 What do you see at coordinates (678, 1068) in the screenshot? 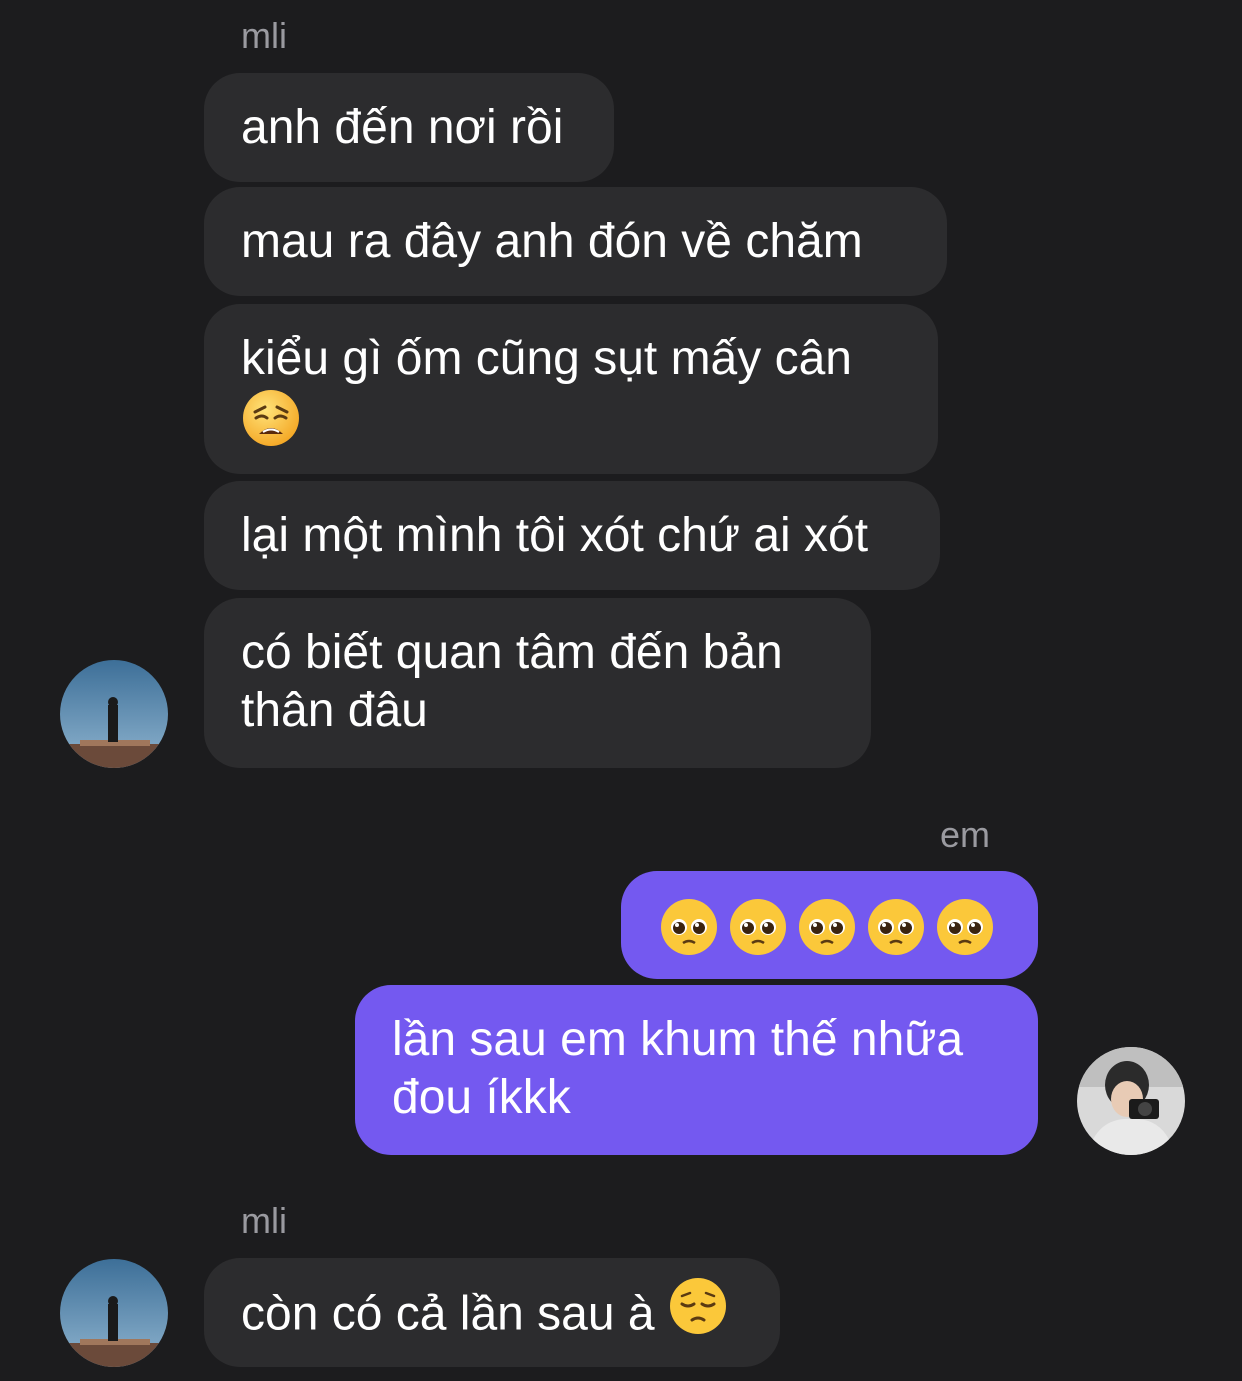
I see `message-text: lần sau em khum thế nhữa đou íkkk` at bounding box center [678, 1068].